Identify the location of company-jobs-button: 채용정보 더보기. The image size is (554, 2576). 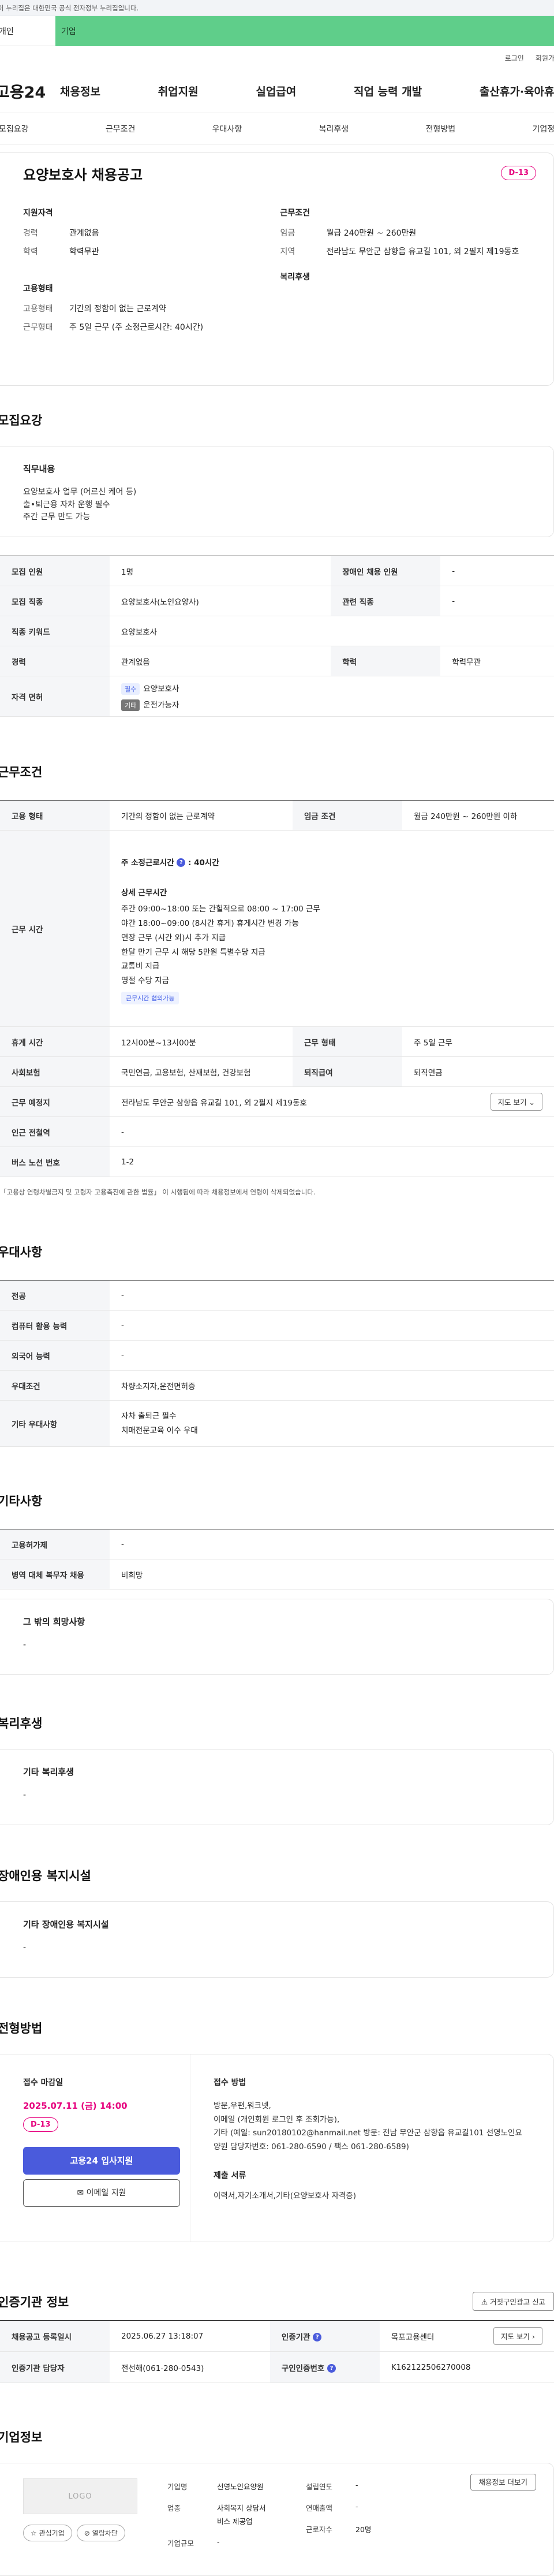
(503, 2482).